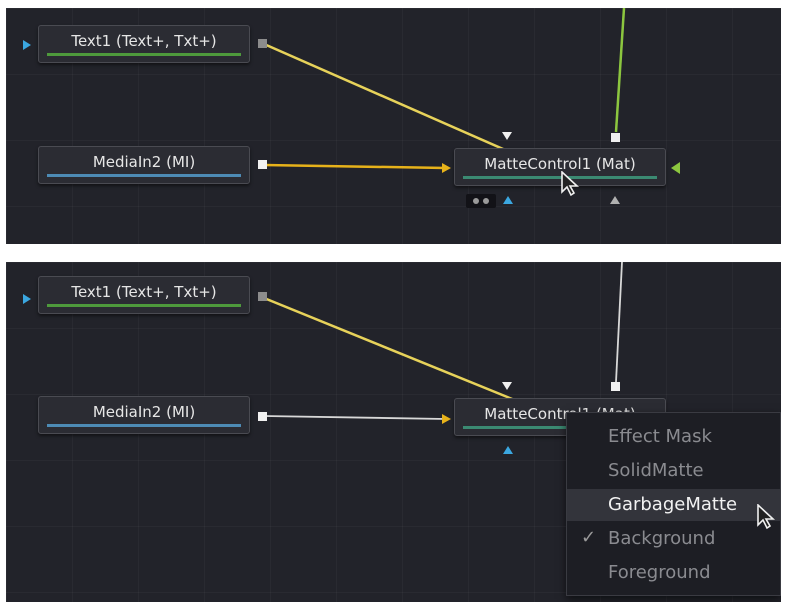 This screenshot has height=605, width=787. Describe the element at coordinates (660, 436) in the screenshot. I see `menu-item-label: Effect Mask` at that location.